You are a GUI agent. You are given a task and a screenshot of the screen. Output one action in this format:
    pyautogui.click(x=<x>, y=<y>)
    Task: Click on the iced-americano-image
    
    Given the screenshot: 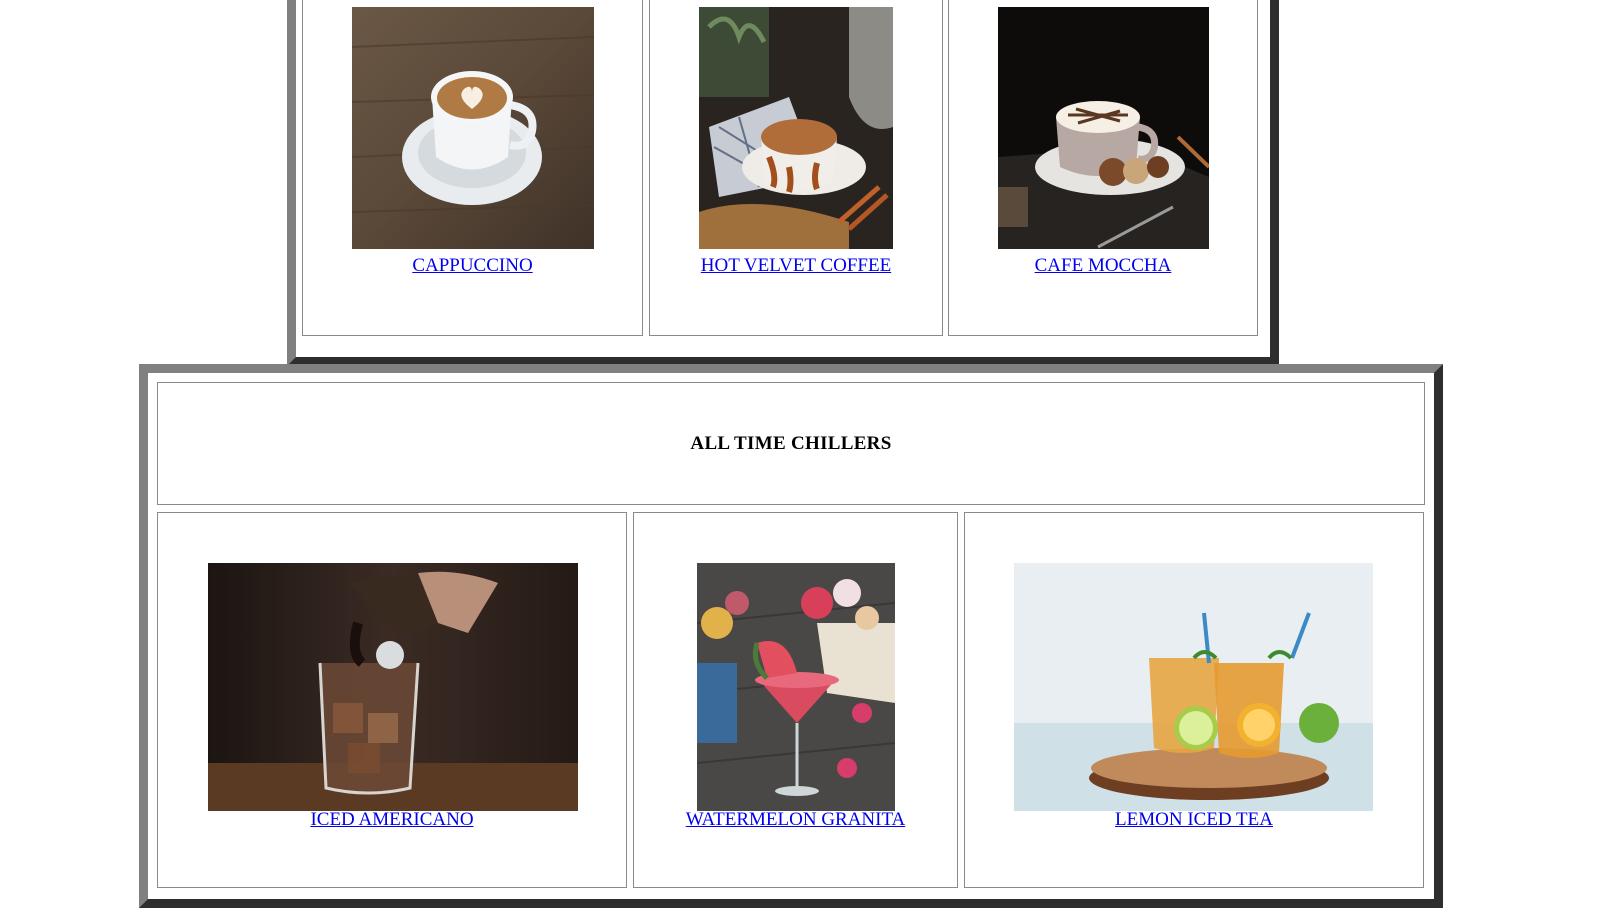 What is the action you would take?
    pyautogui.click(x=393, y=687)
    